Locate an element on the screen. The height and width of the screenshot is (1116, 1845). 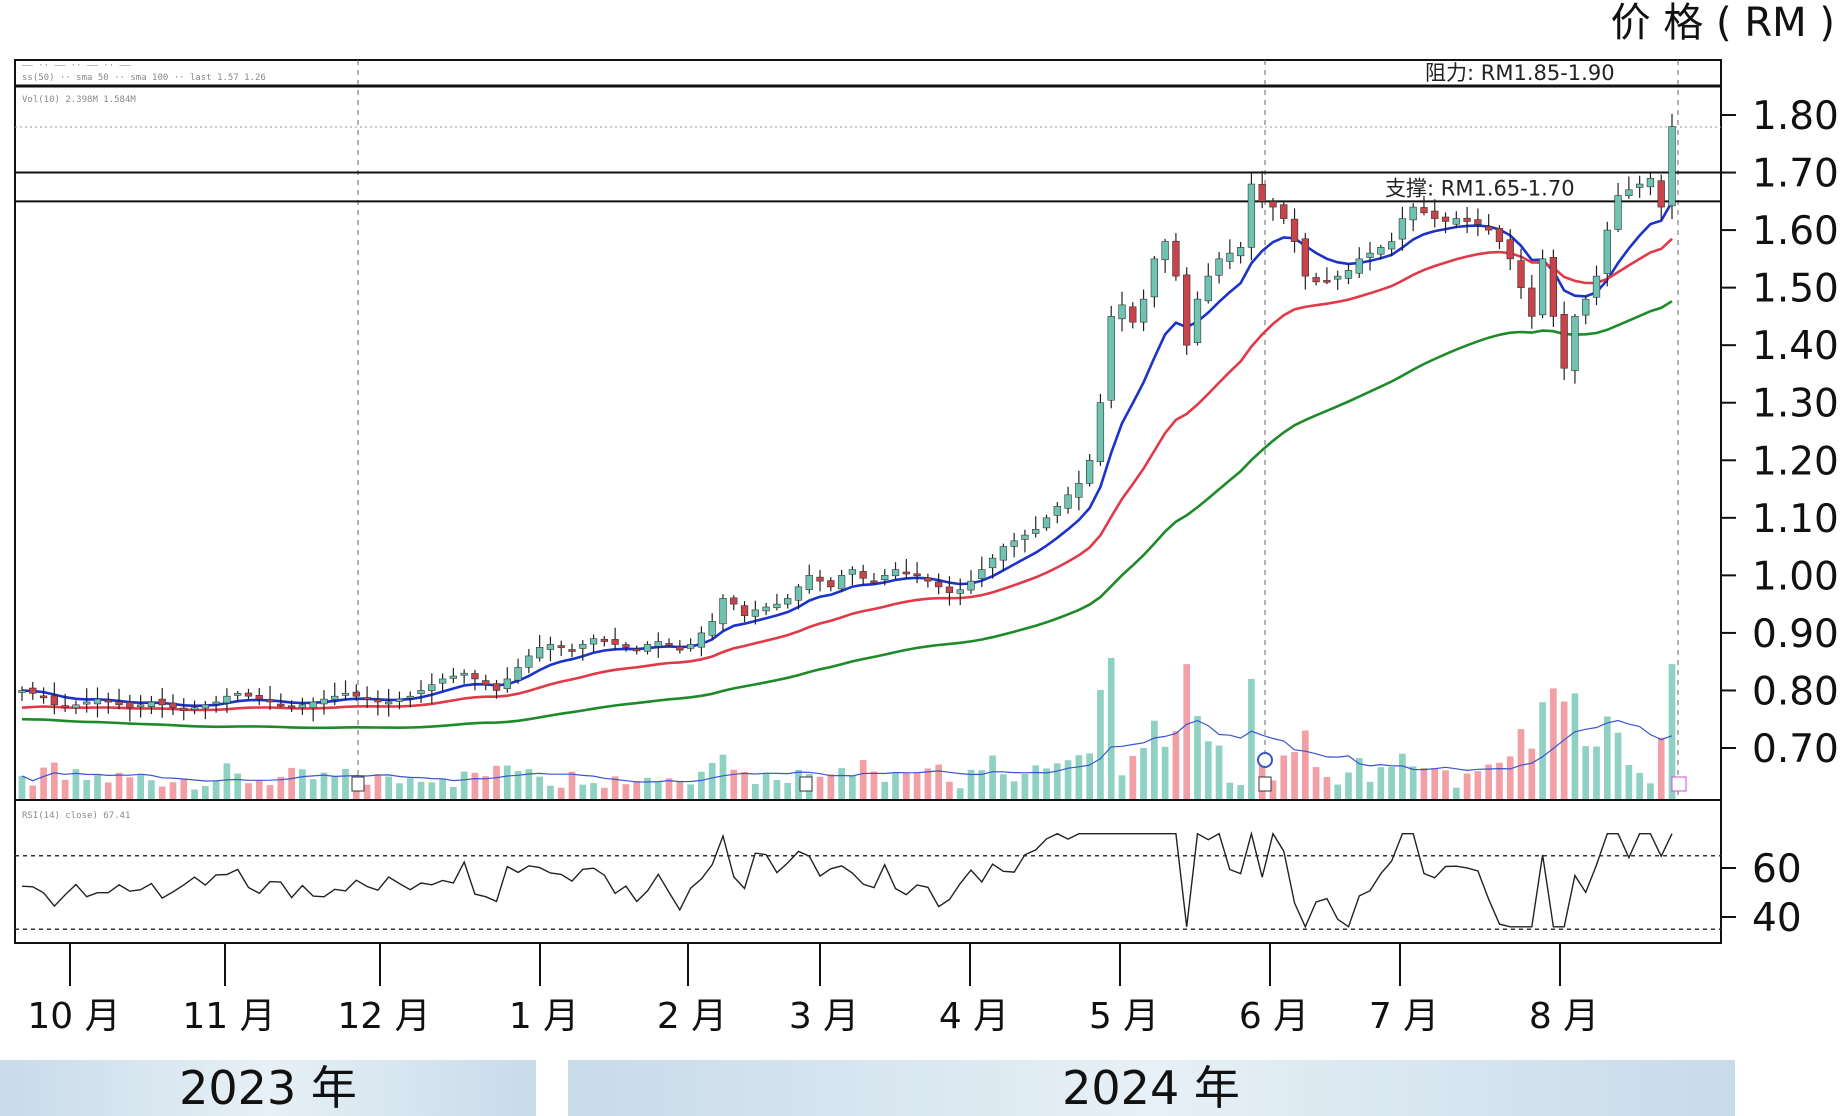
event-marker-last is located at coordinates (1679, 784).